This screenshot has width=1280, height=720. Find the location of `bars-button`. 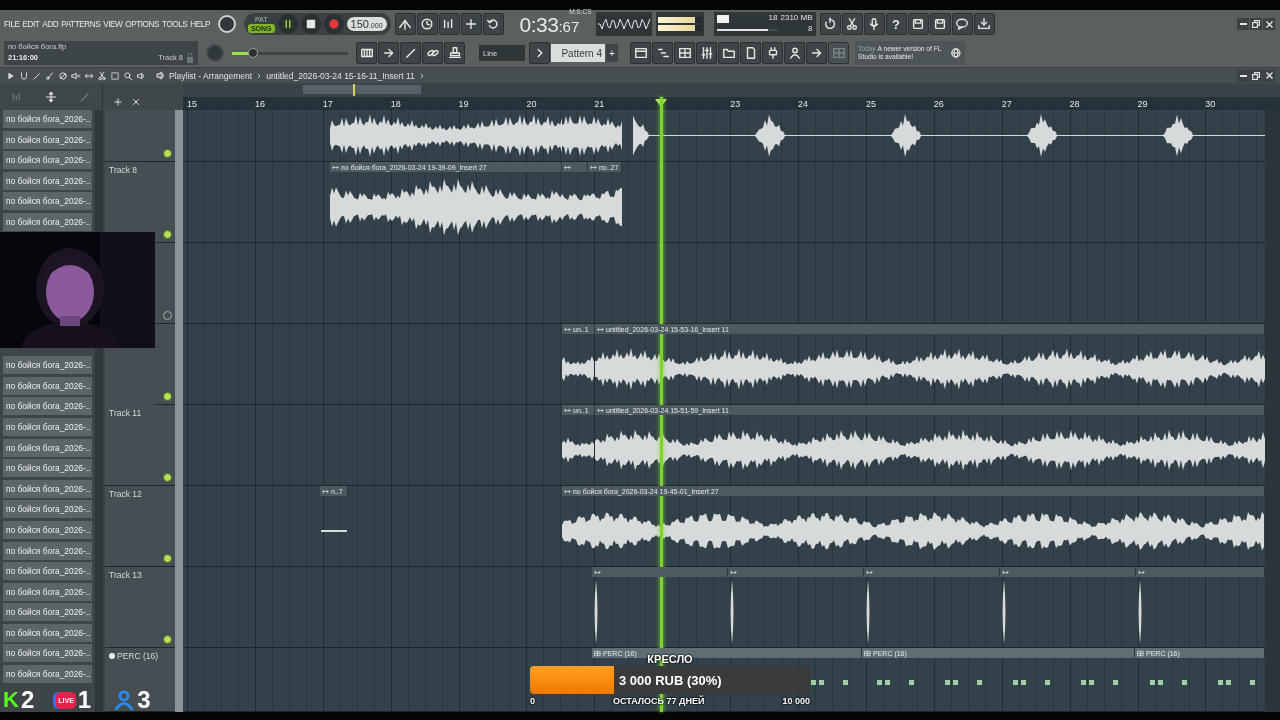

bars-button is located at coordinates (449, 24).